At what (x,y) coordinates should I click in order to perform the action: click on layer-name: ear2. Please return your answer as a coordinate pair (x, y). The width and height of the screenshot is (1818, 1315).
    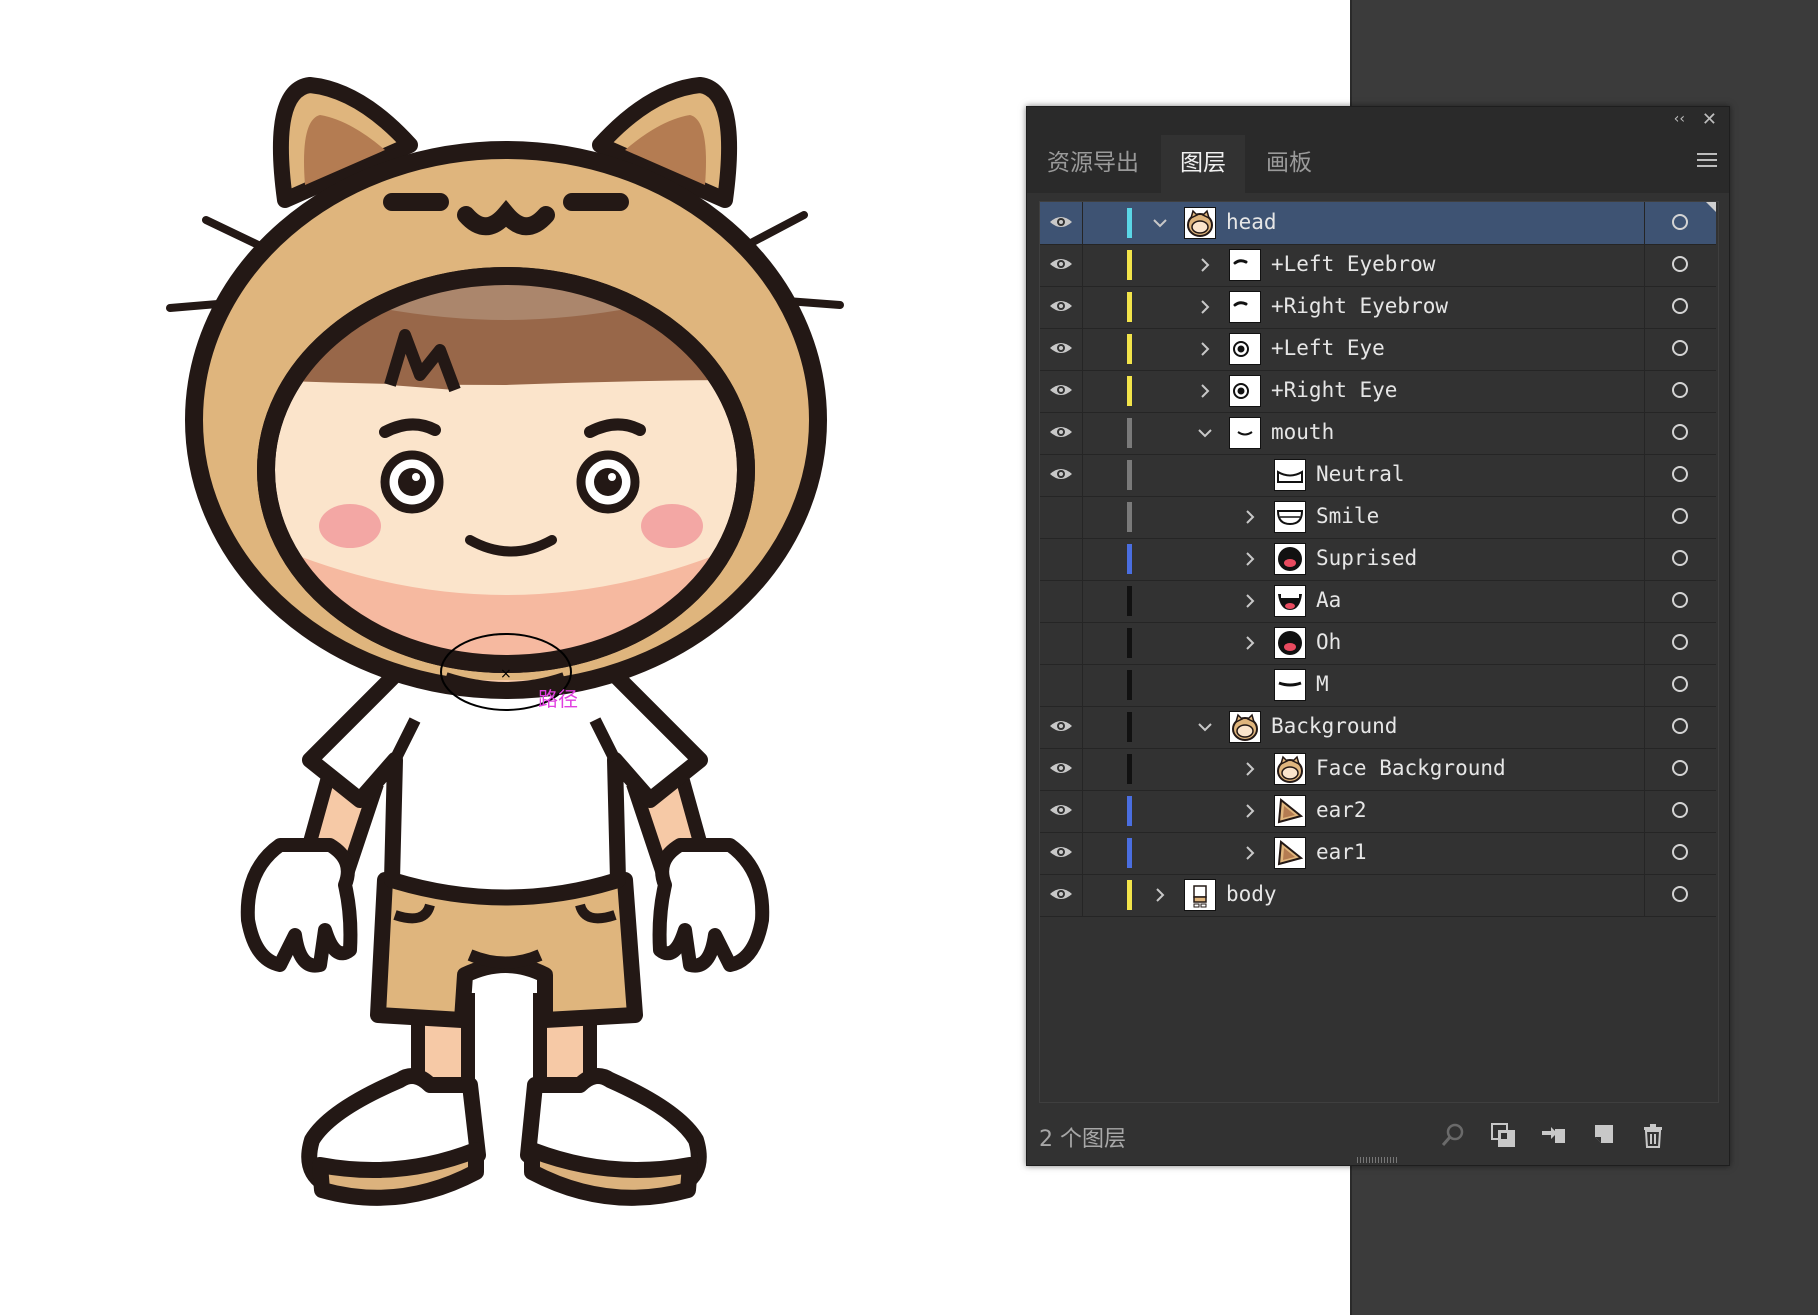
    Looking at the image, I should click on (1341, 810).